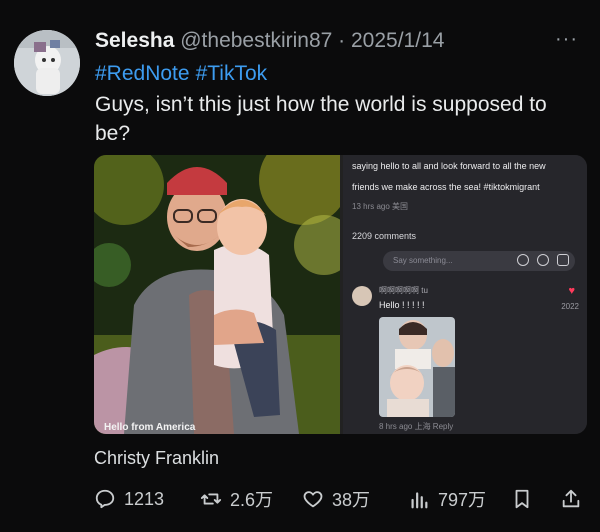 This screenshot has width=600, height=532. I want to click on photo-caption: Hello from America, so click(150, 427).